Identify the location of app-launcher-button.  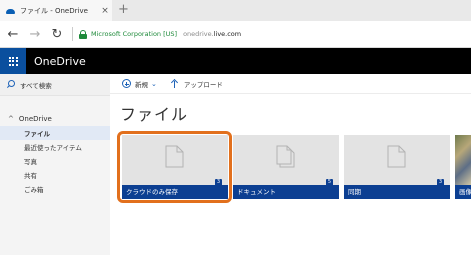
(13, 61).